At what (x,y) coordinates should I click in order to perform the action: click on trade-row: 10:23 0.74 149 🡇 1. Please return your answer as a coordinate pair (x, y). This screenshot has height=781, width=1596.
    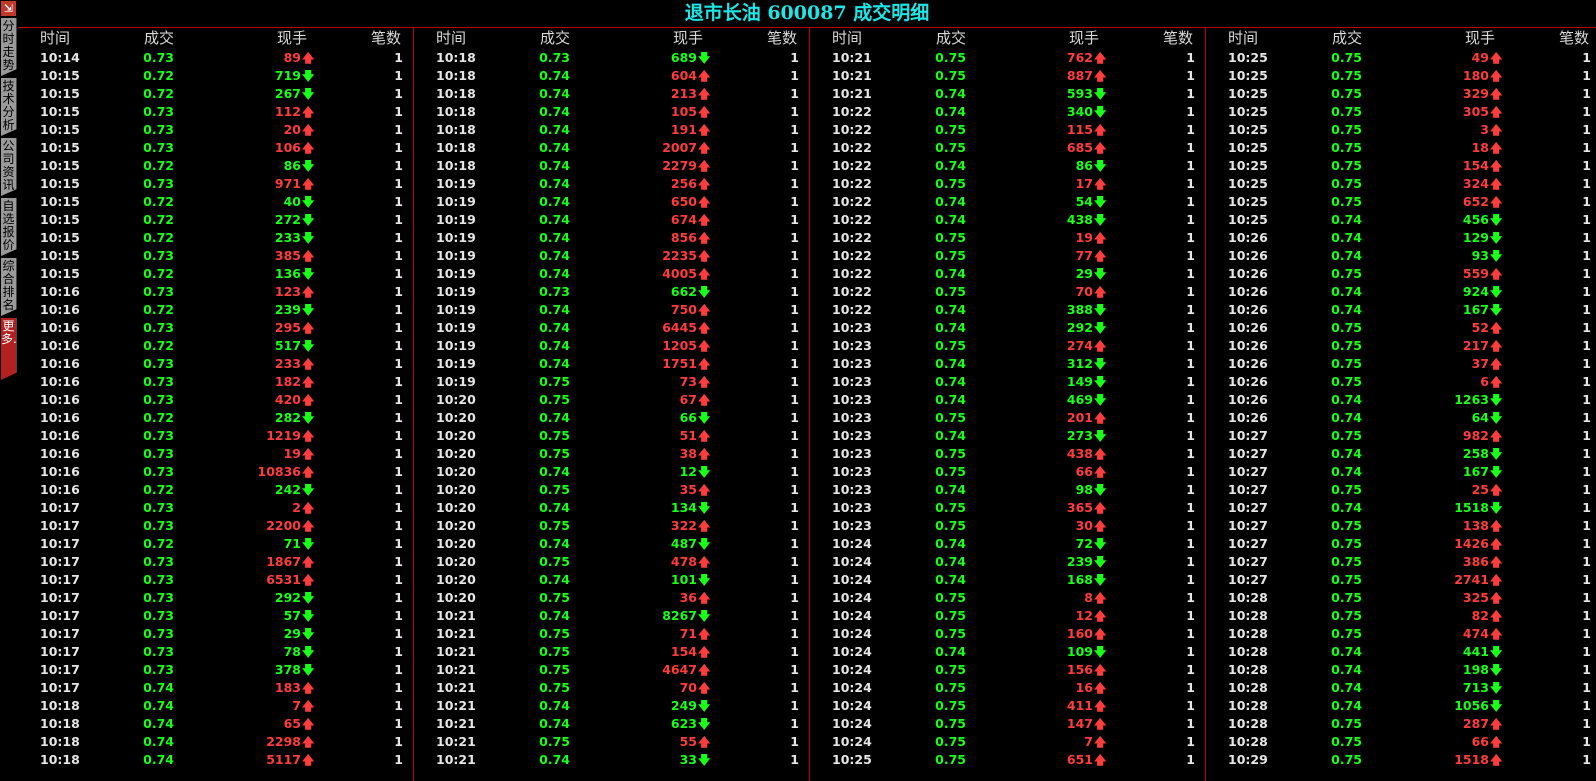
    Looking at the image, I should click on (1005, 382).